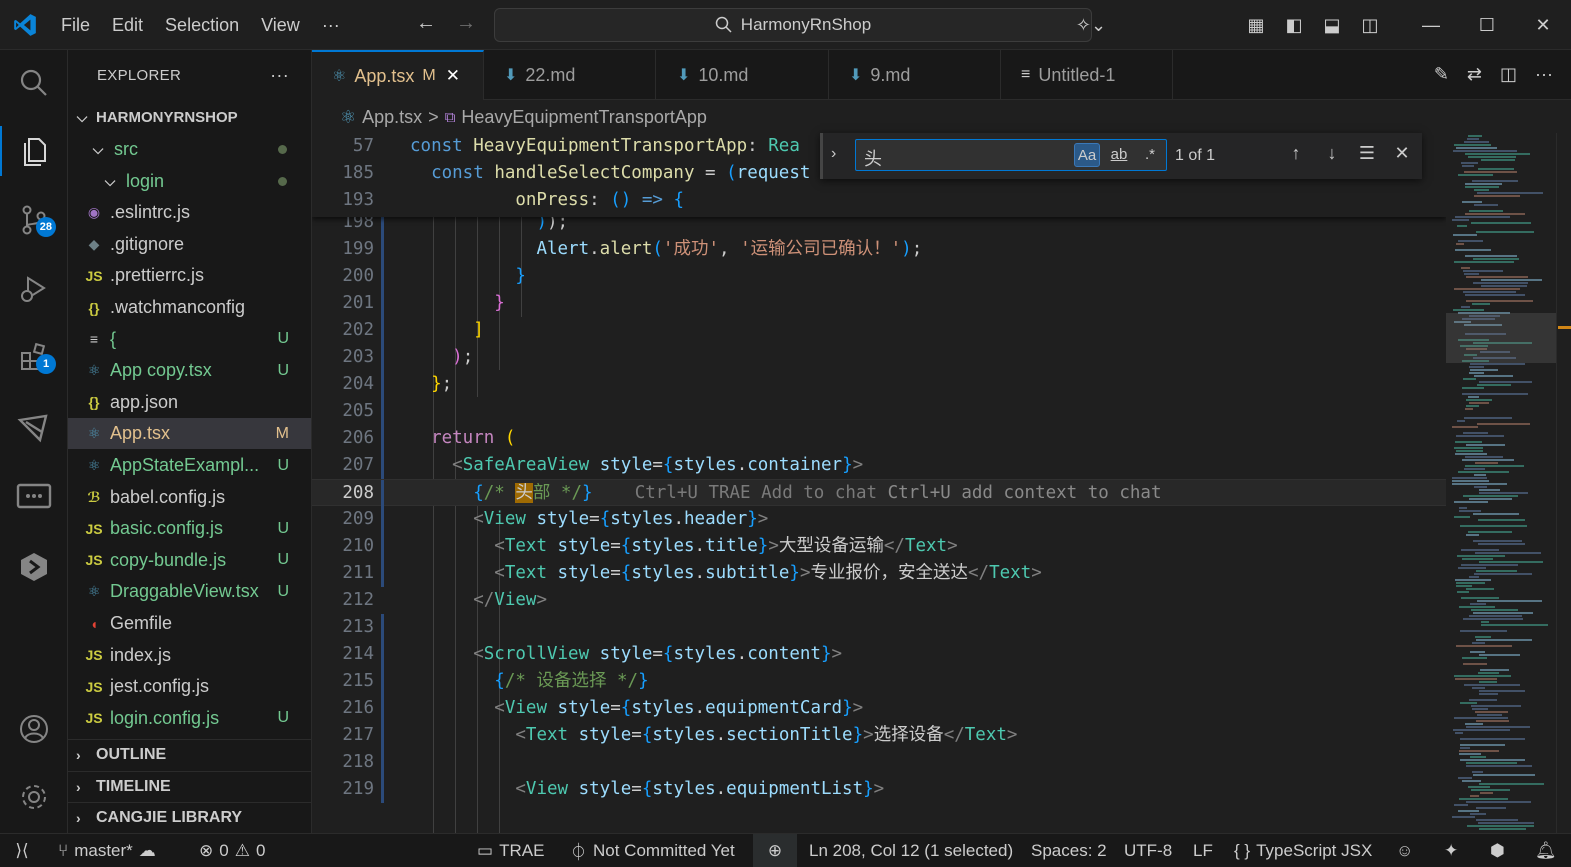 The image size is (1571, 867). I want to click on file-tree-item: JS jest.config.js, so click(189, 686).